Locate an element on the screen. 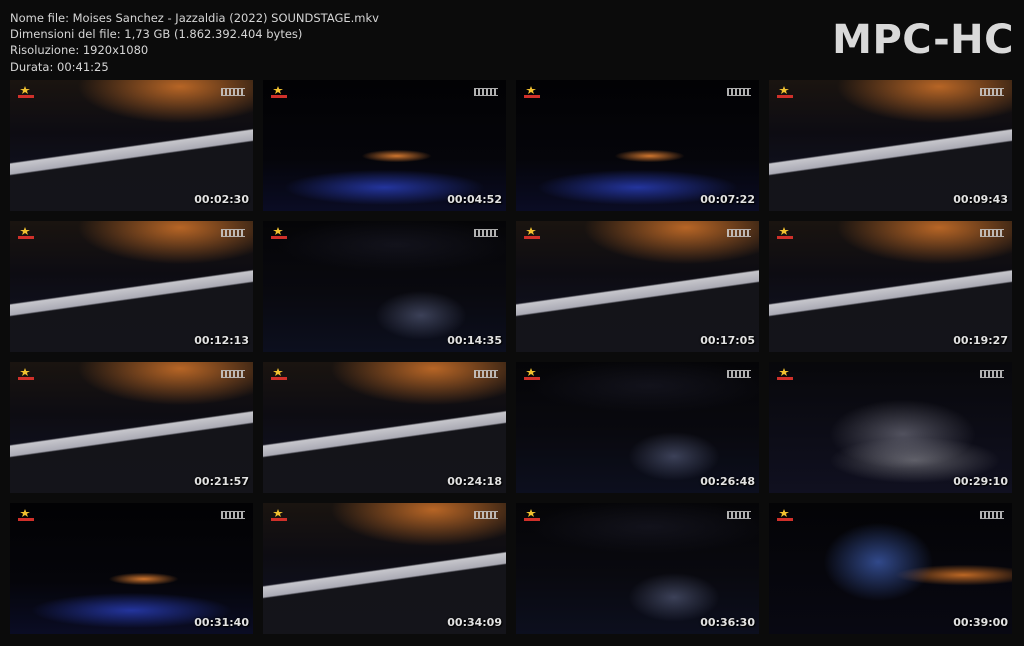 Image resolution: width=1024 pixels, height=646 pixels. thumbnail: 00:02:30 is located at coordinates (131, 145).